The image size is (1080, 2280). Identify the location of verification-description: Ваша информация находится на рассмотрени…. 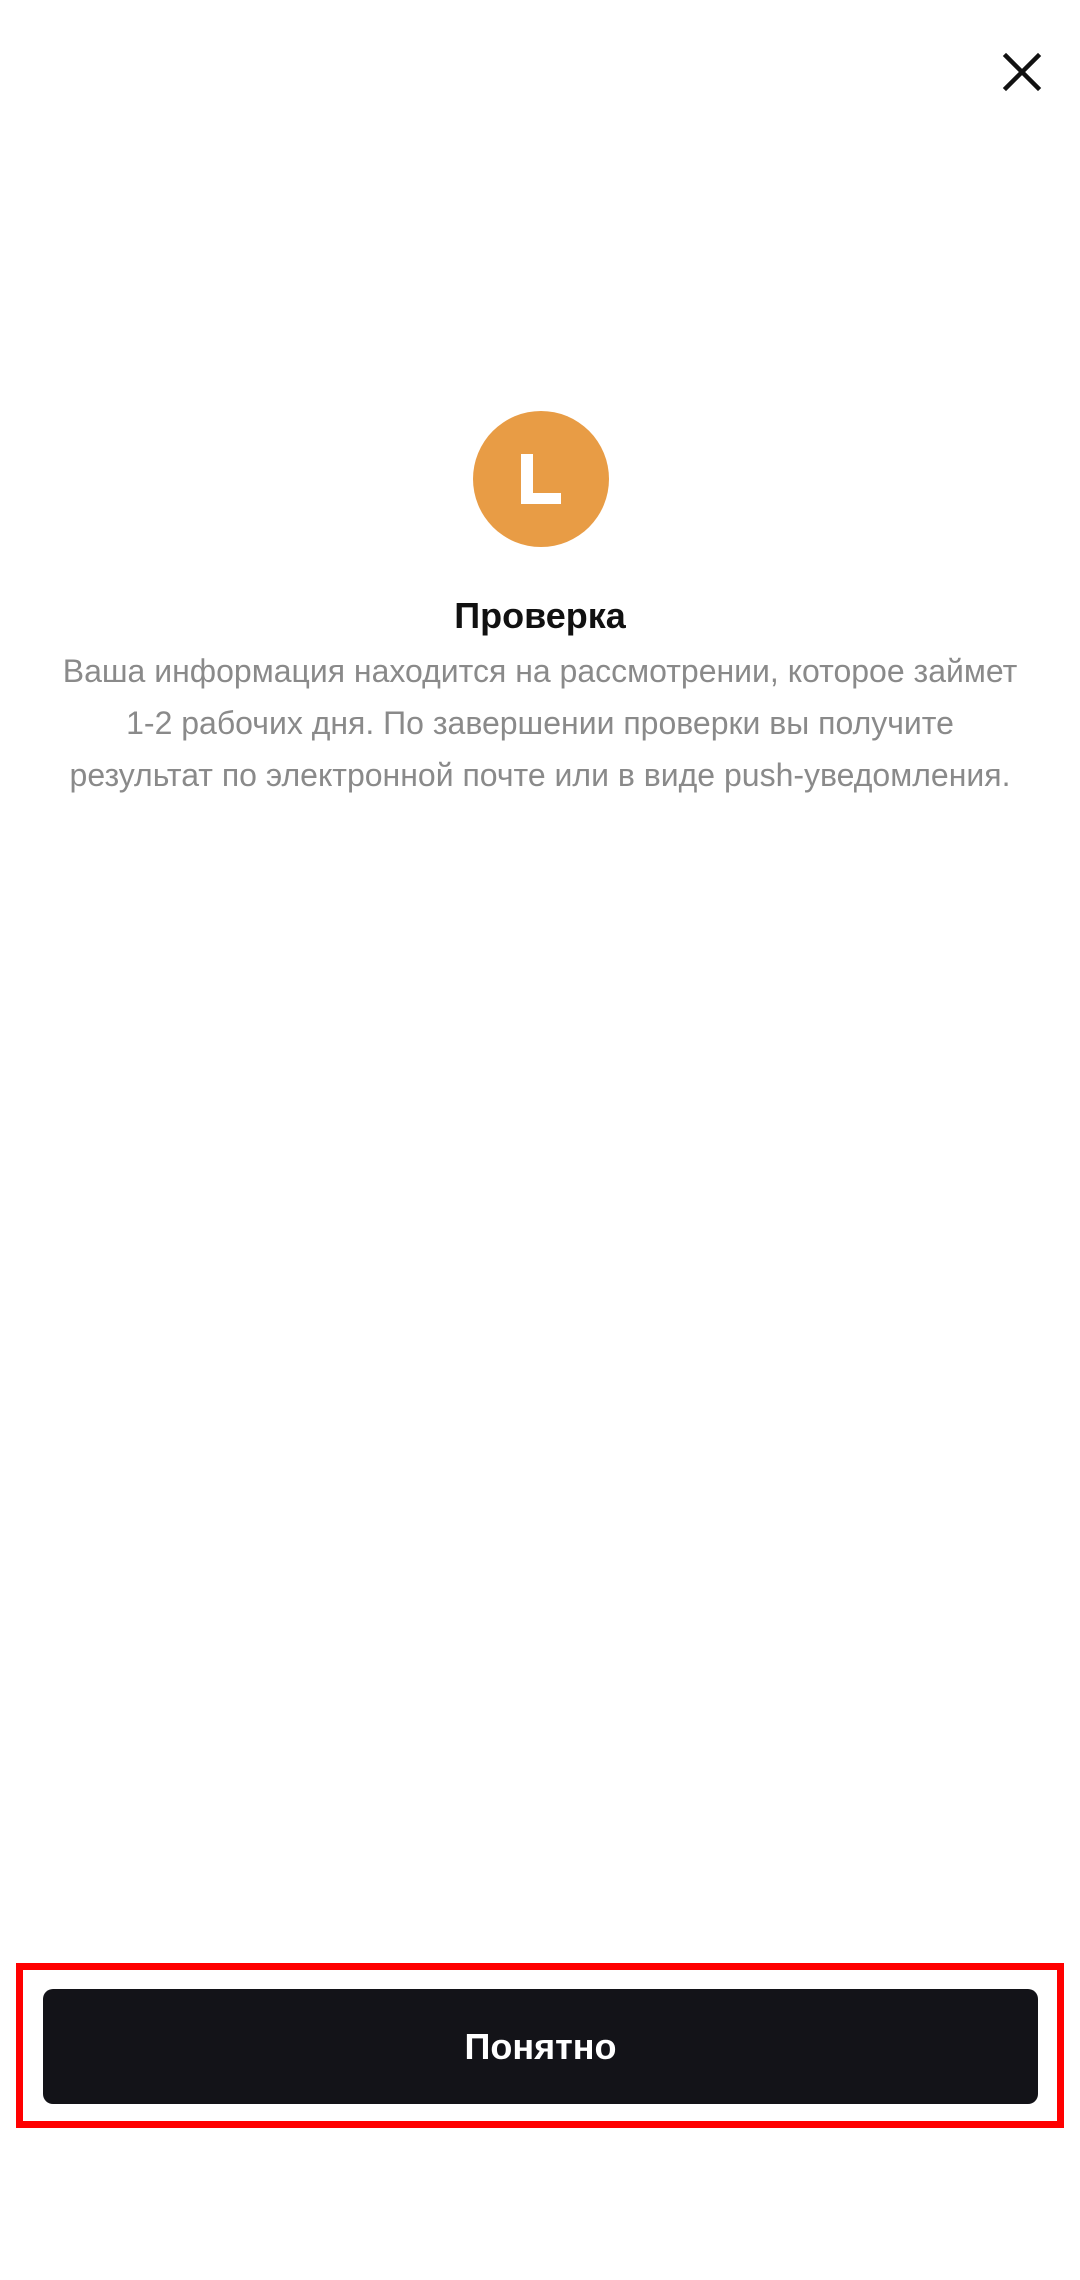
(540, 723).